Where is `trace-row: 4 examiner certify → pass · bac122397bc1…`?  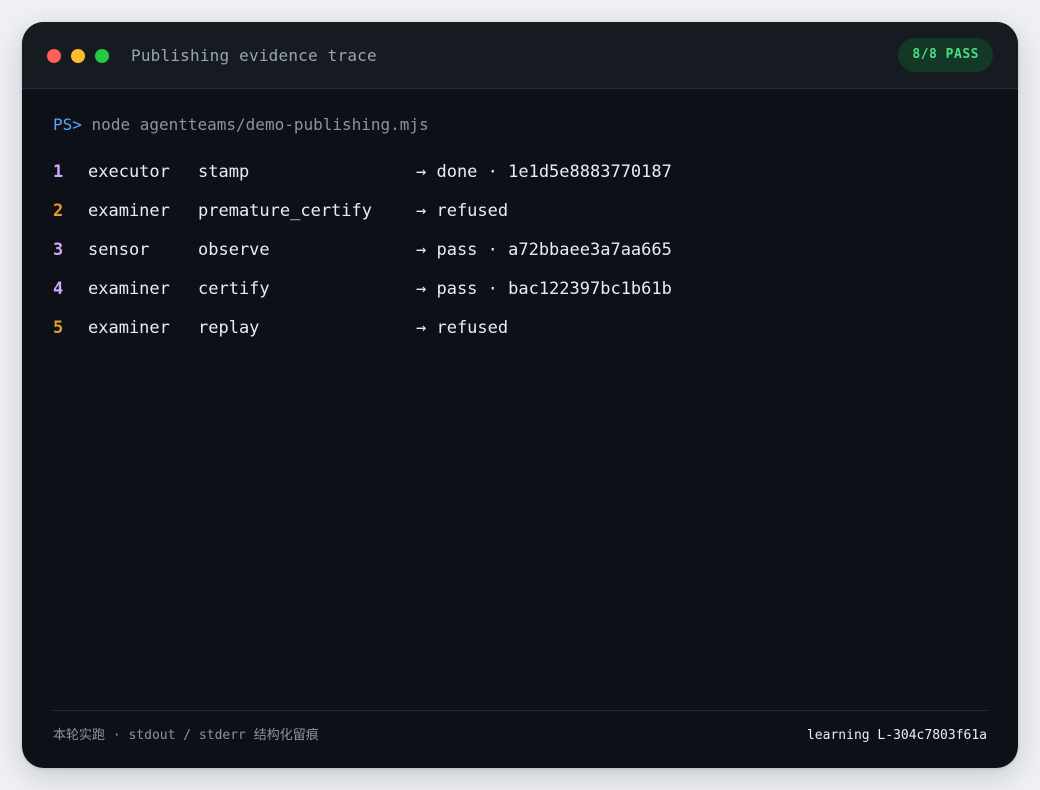
trace-row: 4 examiner certify → pass · bac122397bc1… is located at coordinates (362, 289).